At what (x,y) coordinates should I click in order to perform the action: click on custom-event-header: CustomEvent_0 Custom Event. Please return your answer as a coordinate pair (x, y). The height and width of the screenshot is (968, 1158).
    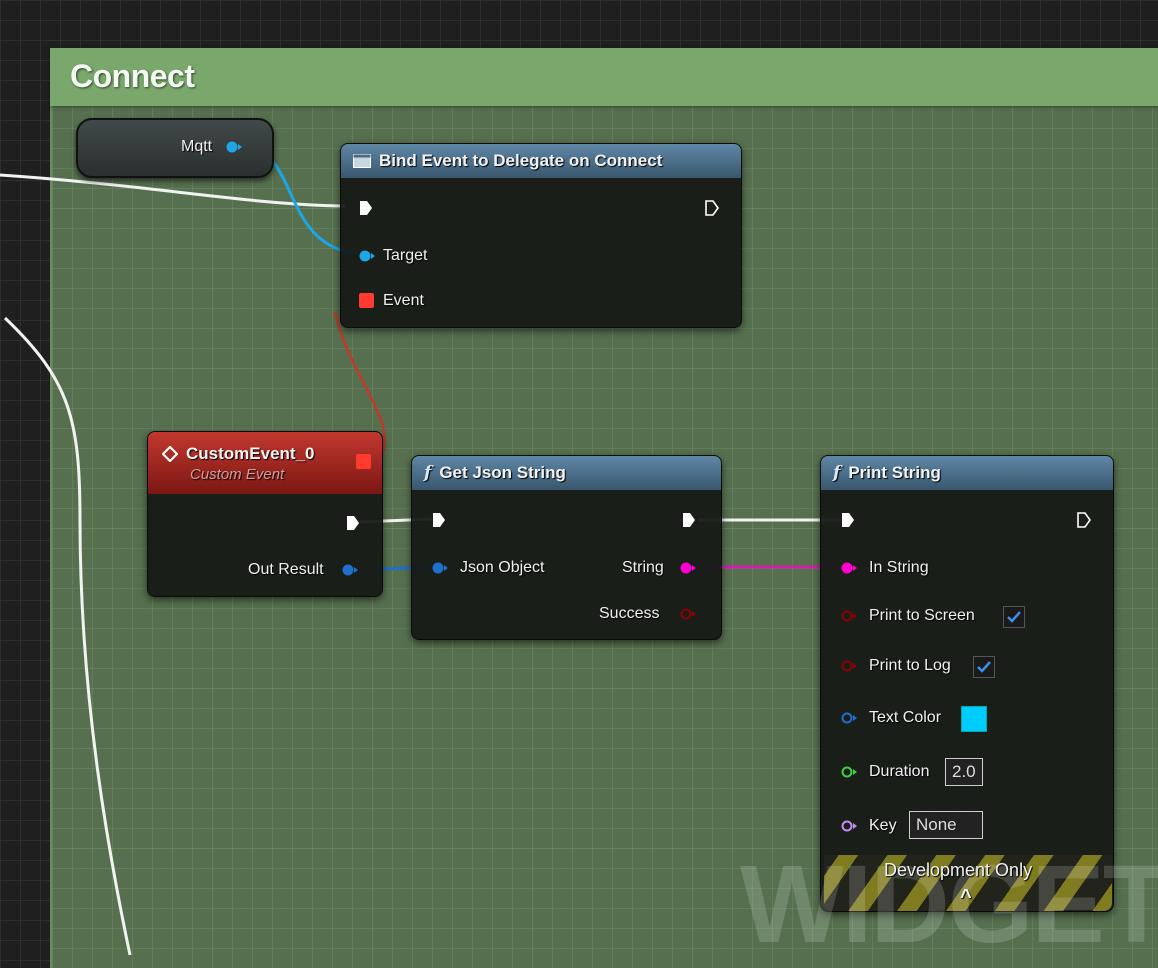
    Looking at the image, I should click on (265, 463).